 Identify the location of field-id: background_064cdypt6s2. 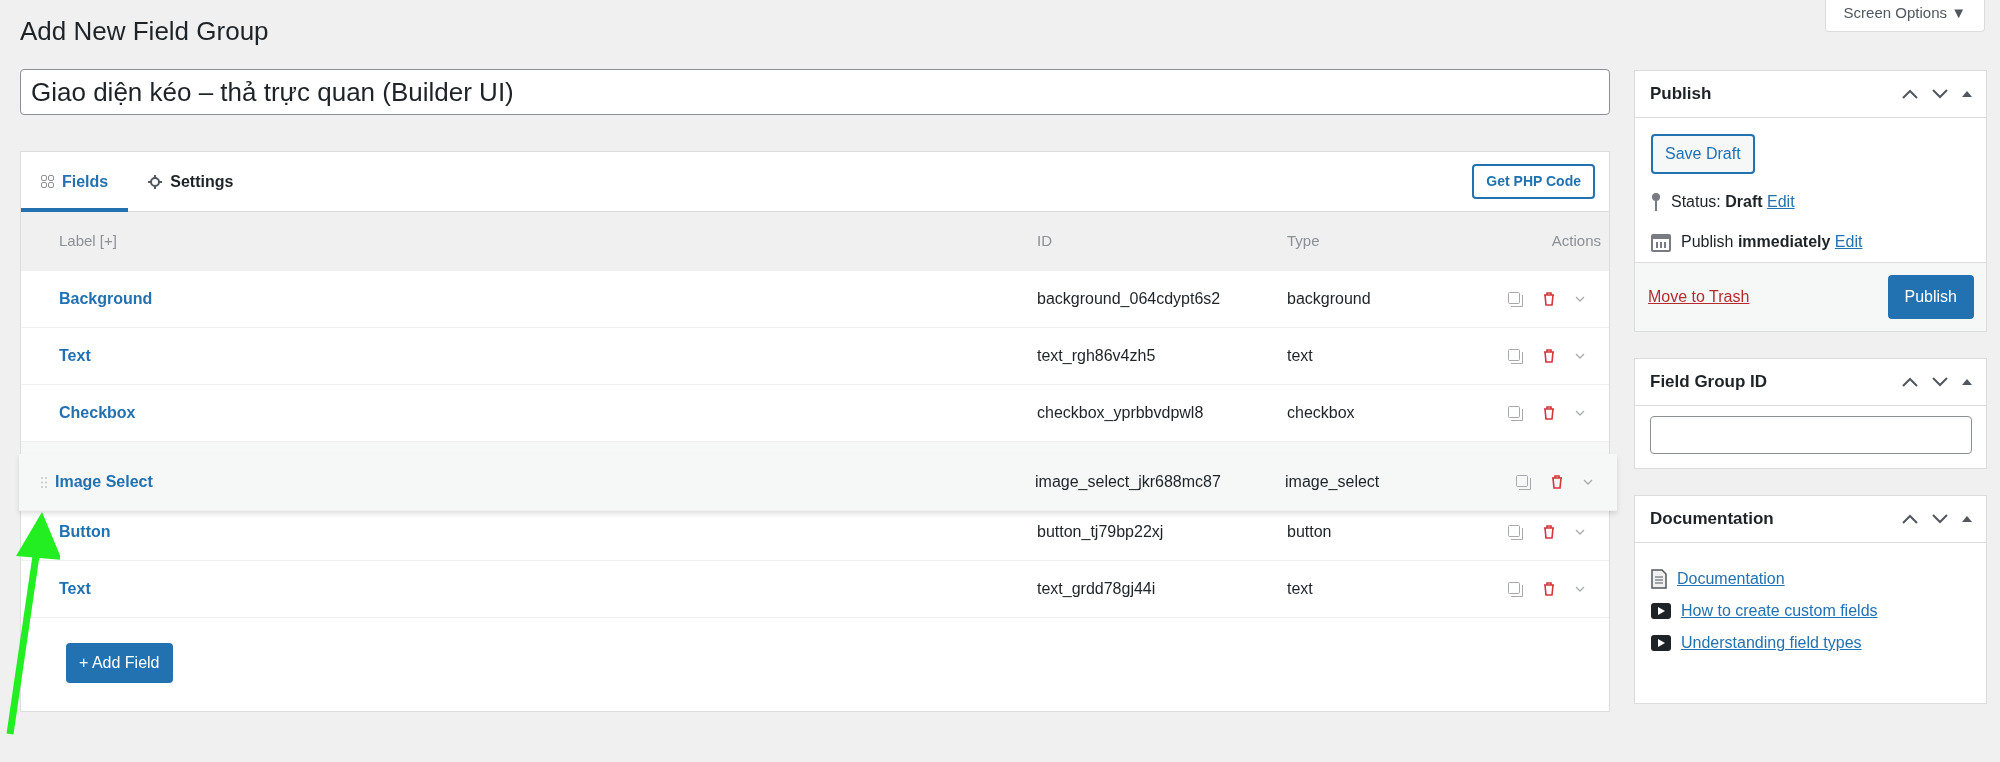
(1129, 299).